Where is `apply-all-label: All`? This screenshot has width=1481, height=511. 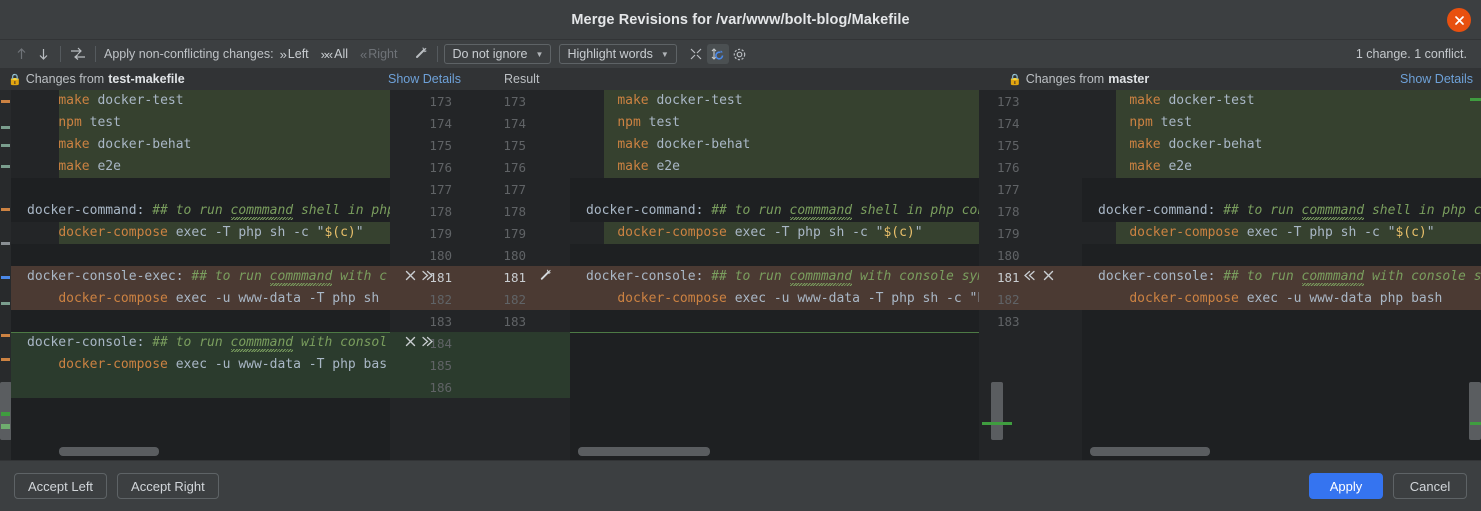 apply-all-label: All is located at coordinates (341, 54).